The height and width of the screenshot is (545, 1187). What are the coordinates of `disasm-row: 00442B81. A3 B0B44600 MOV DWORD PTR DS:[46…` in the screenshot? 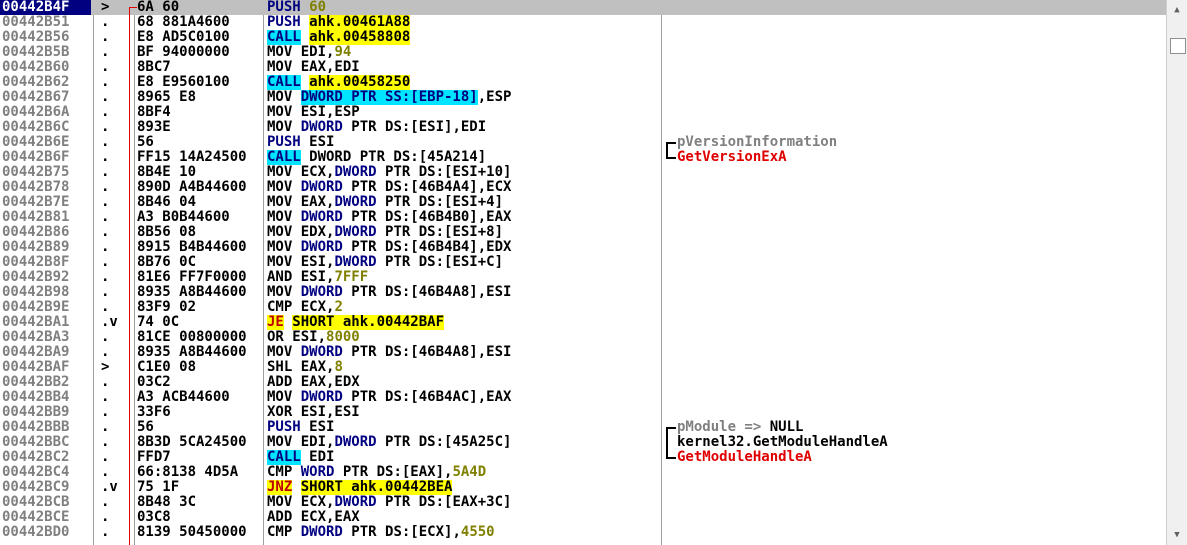 It's located at (583, 217).